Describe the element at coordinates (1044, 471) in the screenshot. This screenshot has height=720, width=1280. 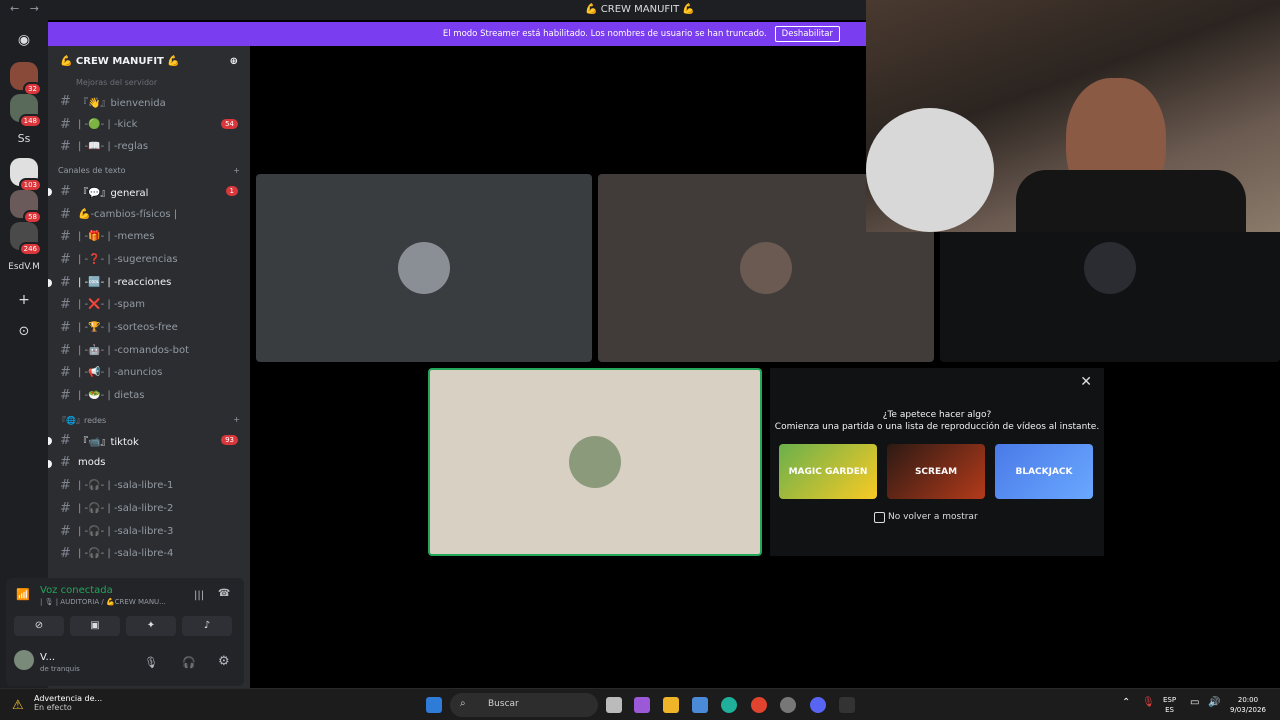
I see `game-blackjack: BLACKJACK` at that location.